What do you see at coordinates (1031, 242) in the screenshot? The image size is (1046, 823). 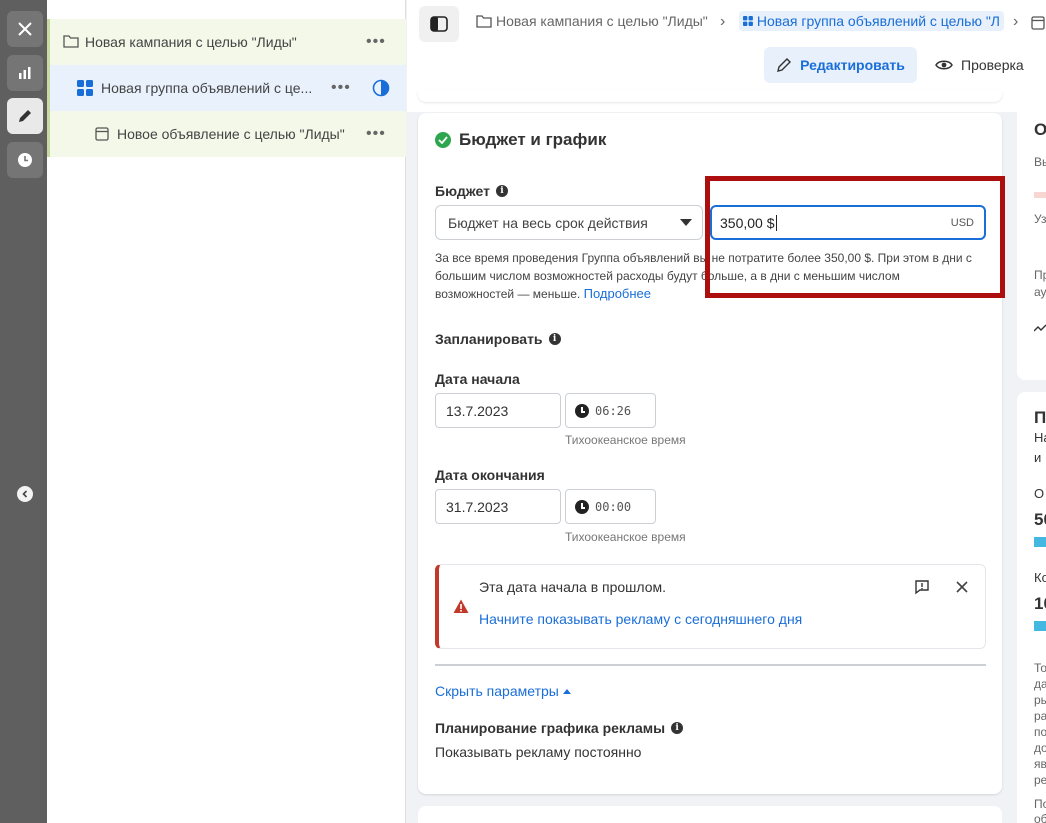 I see `right-panel-top` at bounding box center [1031, 242].